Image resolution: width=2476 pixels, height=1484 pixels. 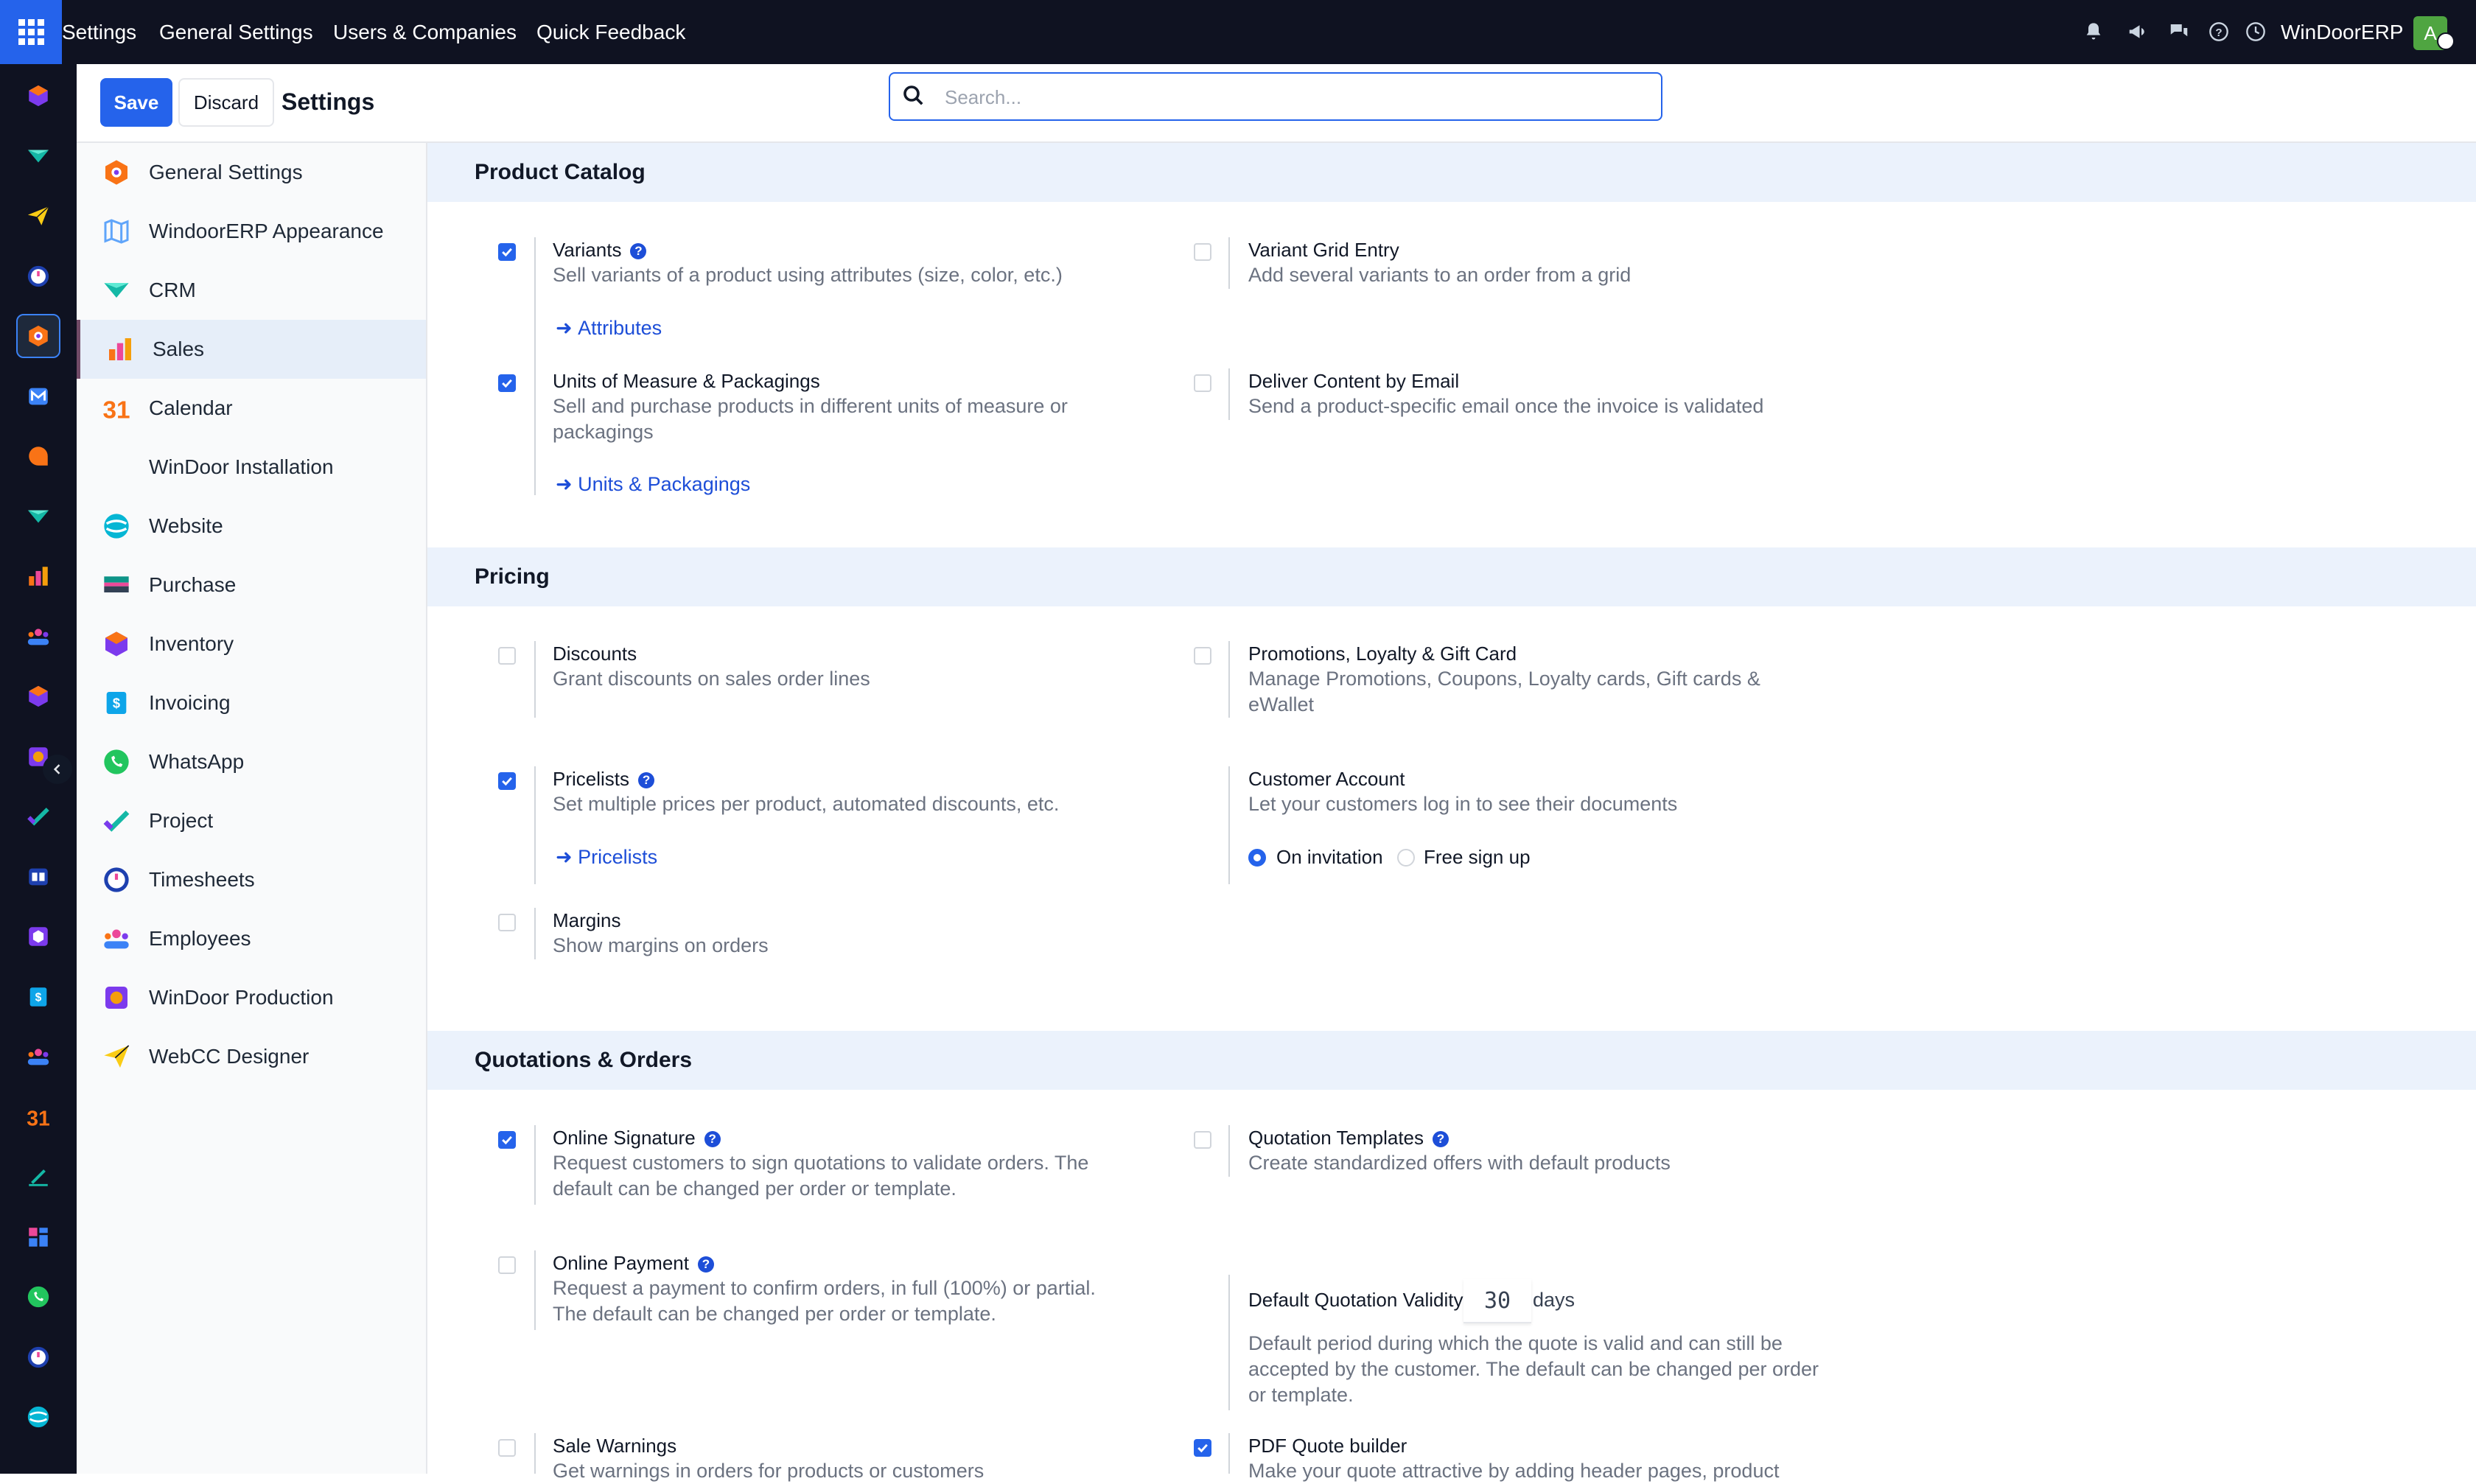 What do you see at coordinates (2093, 31) in the screenshot?
I see `bell-icon` at bounding box center [2093, 31].